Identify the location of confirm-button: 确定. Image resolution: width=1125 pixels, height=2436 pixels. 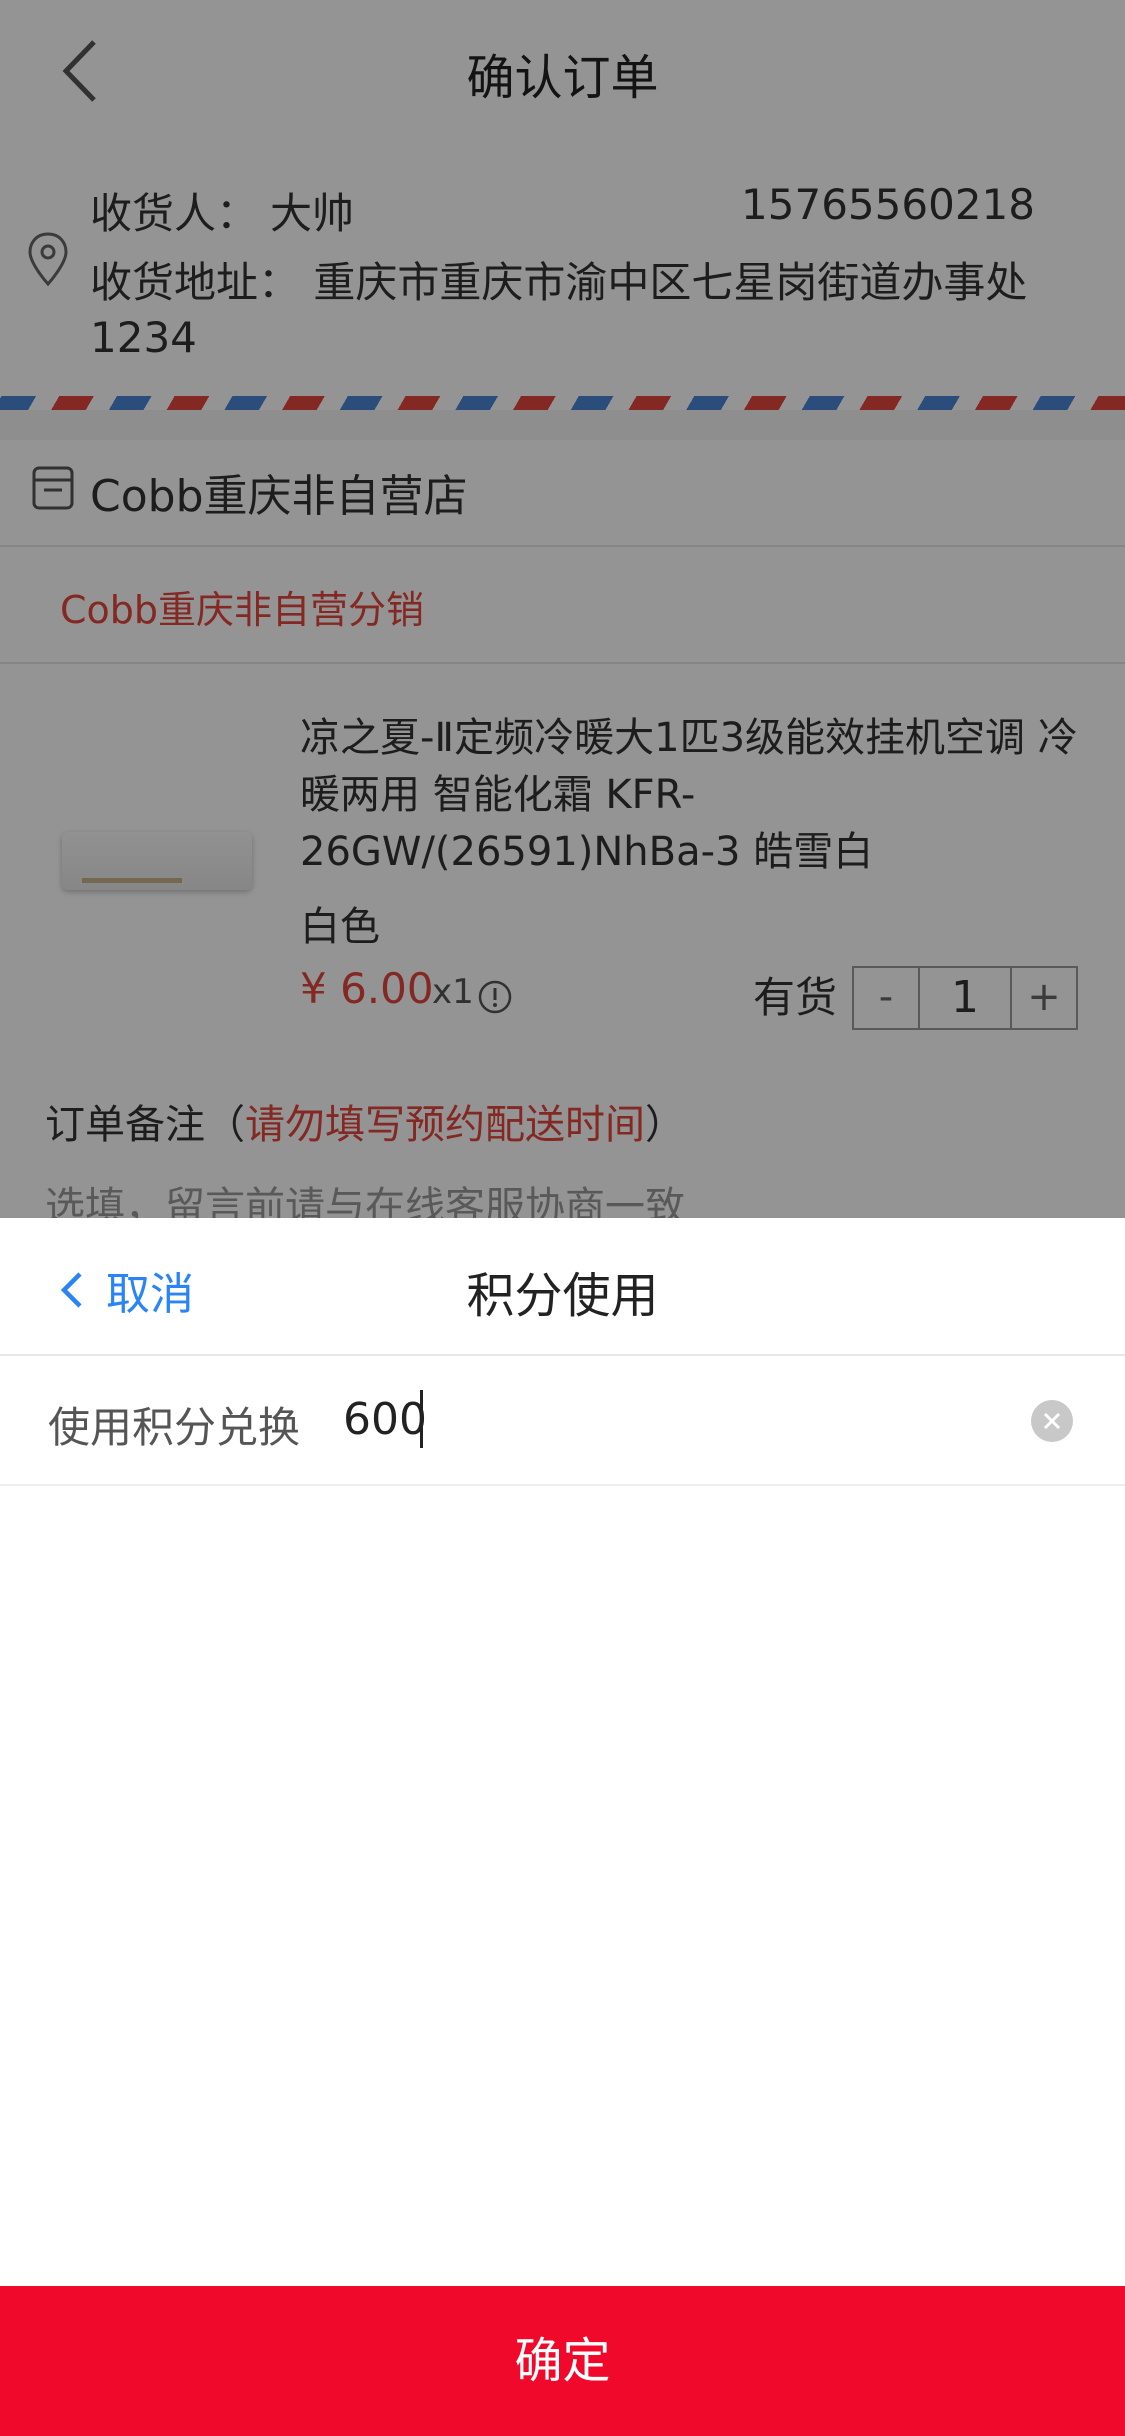
(562, 2361).